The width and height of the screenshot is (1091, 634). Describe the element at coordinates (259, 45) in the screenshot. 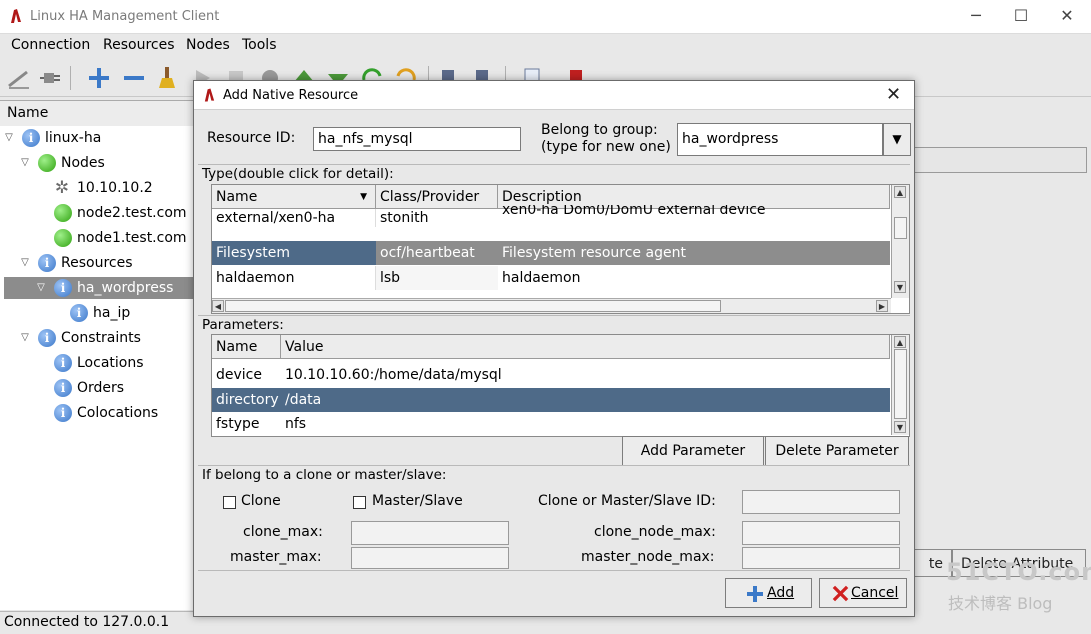

I see `menu-tools: Tools` at that location.